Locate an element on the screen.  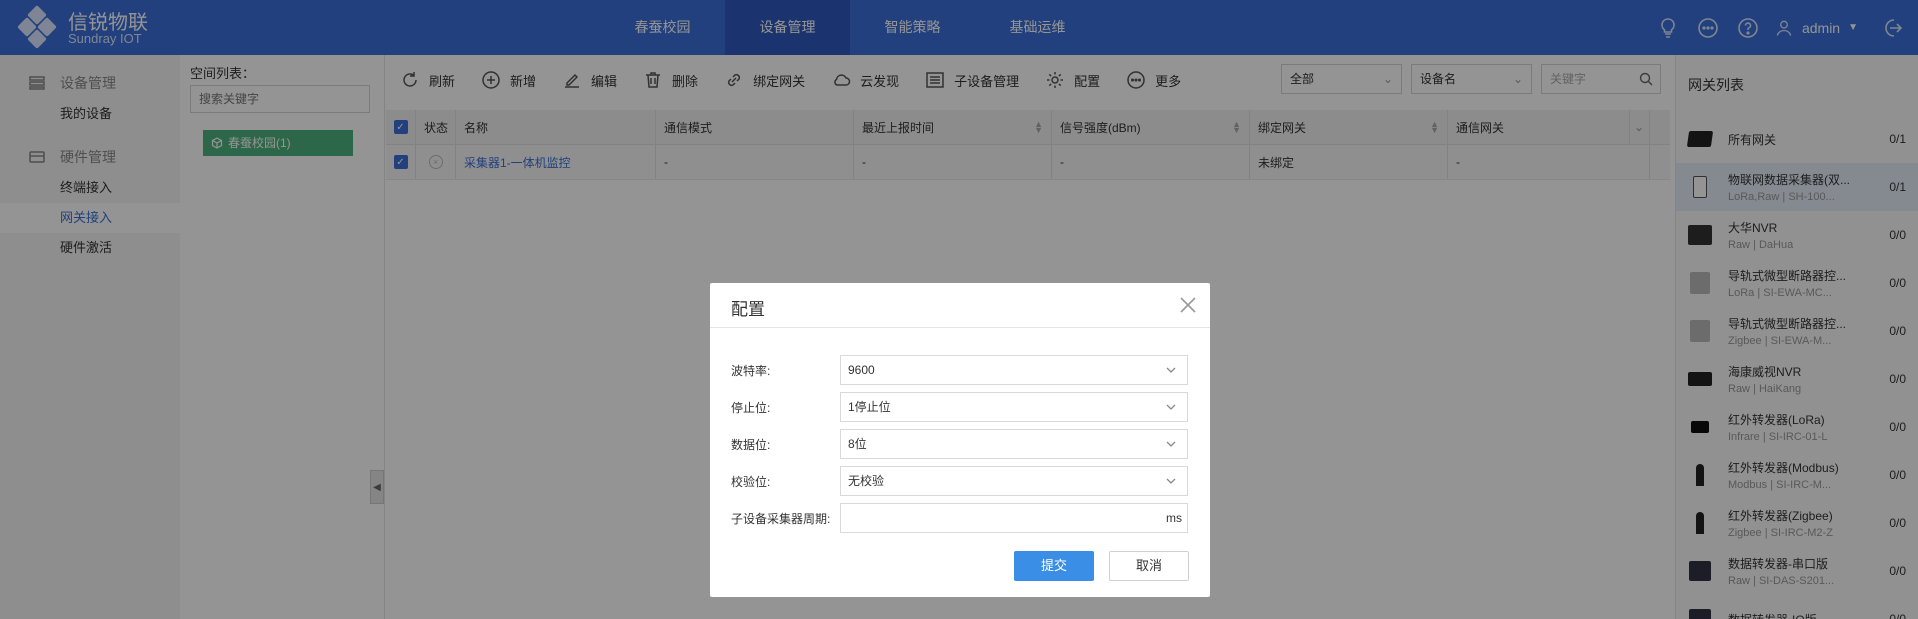
stop-bit-value: 1停止位 is located at coordinates (869, 407).